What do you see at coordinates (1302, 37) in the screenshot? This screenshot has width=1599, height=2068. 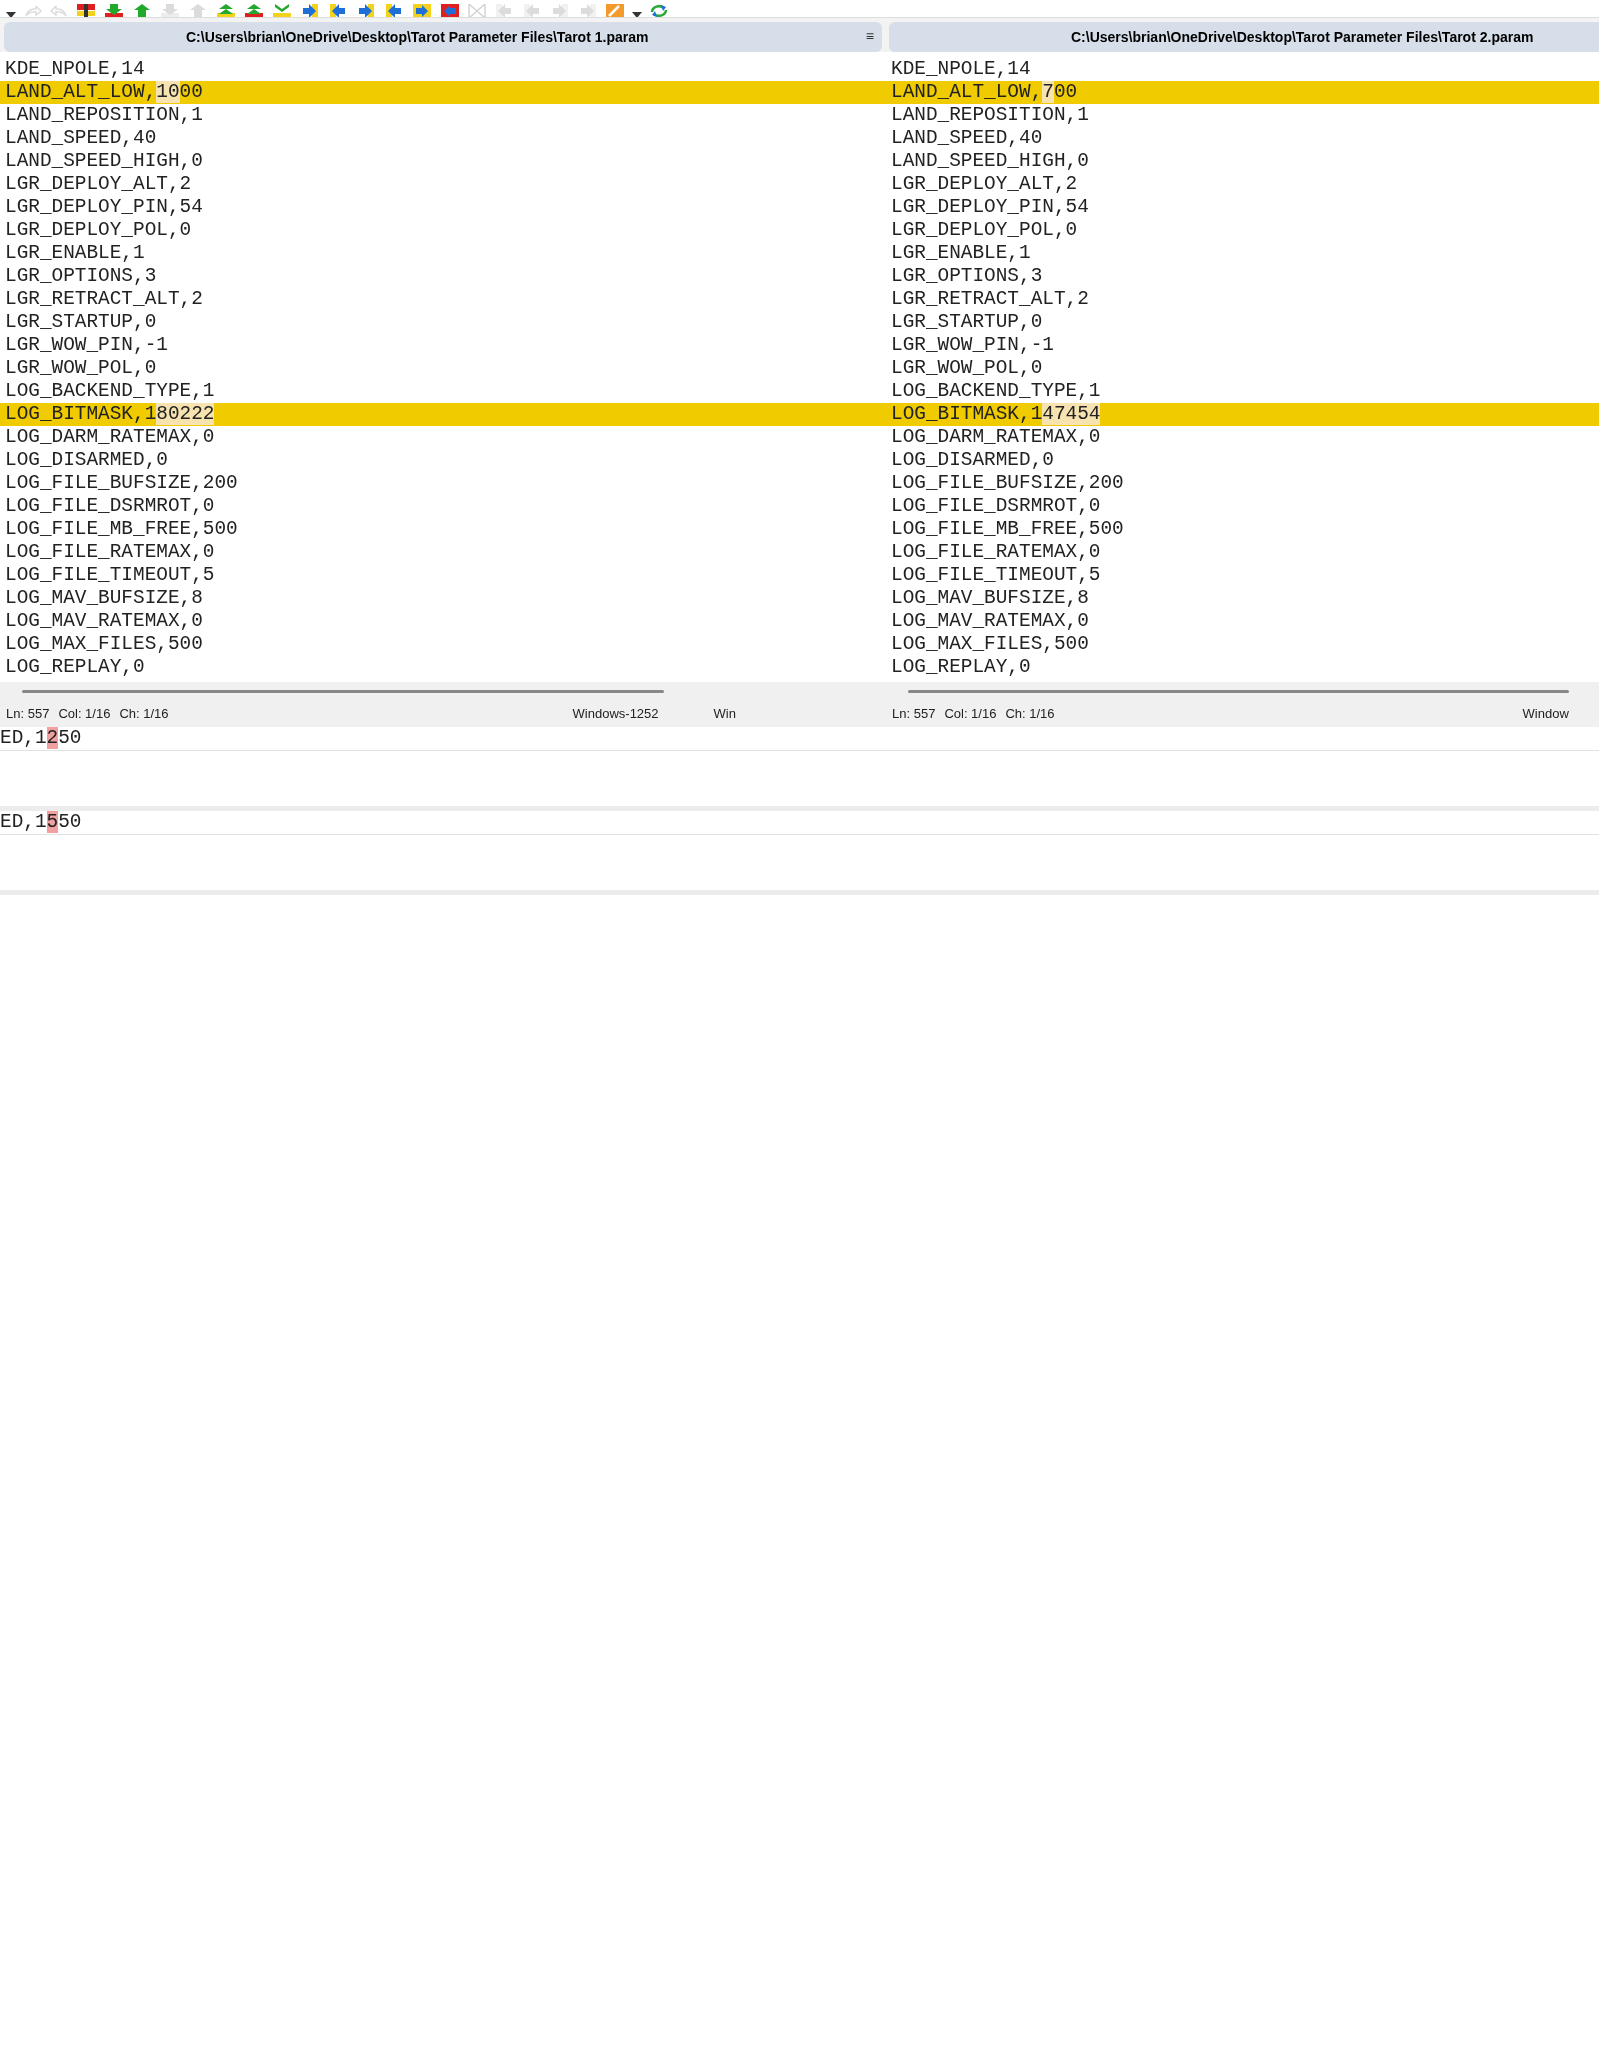 I see `file-path: C:\Users\brian\OneDrive\Desktop\Tarot Parameter Files\Tarot 2.param` at bounding box center [1302, 37].